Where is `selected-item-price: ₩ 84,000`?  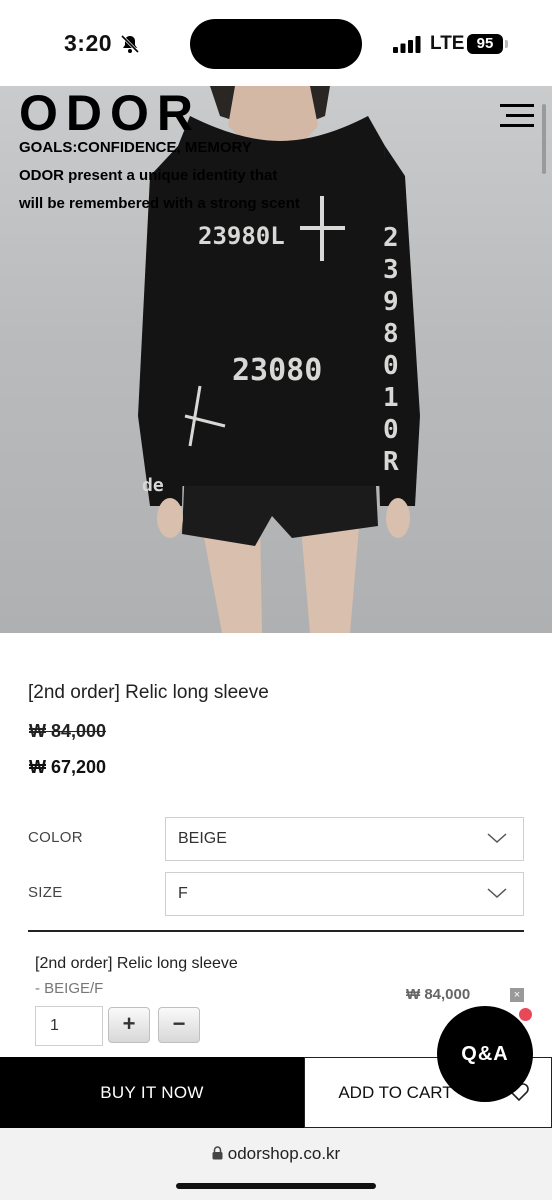
selected-item-price: ₩ 84,000 is located at coordinates (438, 994).